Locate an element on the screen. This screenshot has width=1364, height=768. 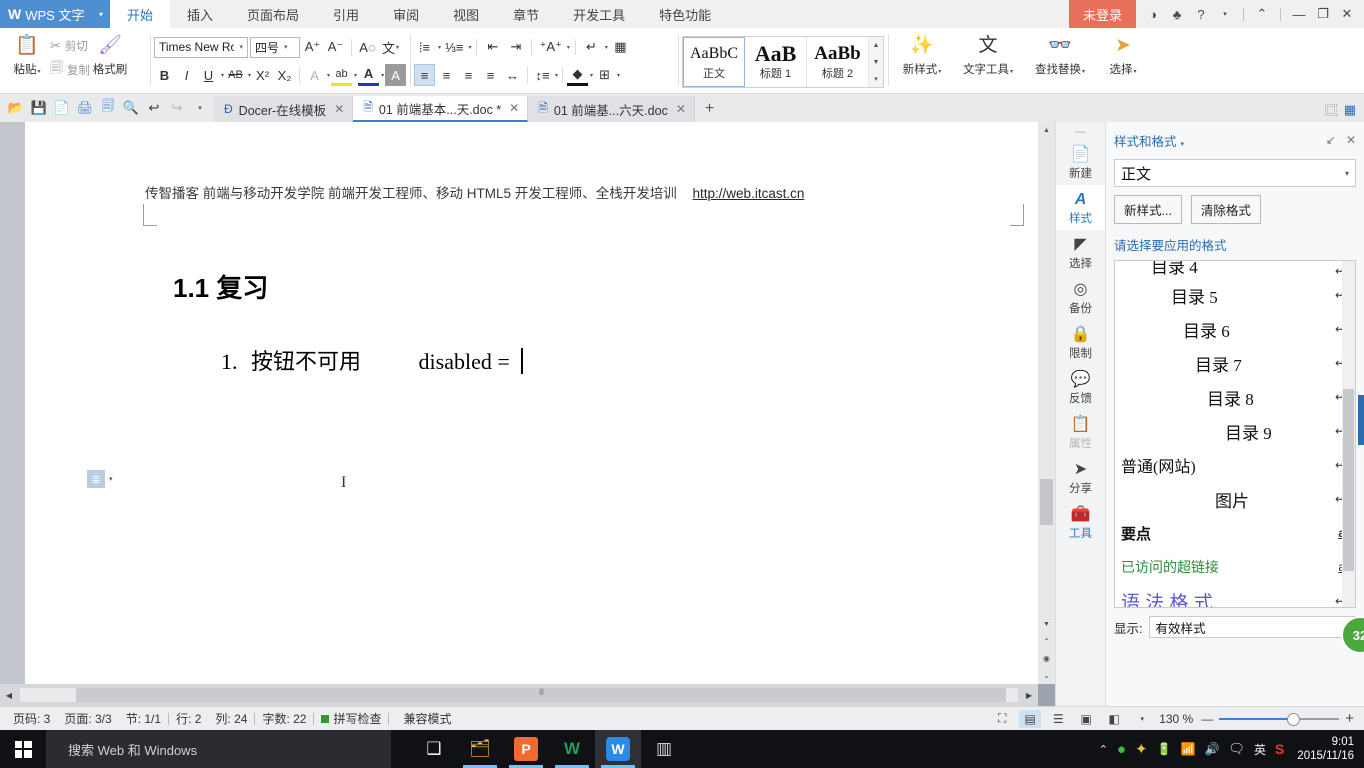
show-formatting-marks-button: ↵ is located at coordinates (591, 47).